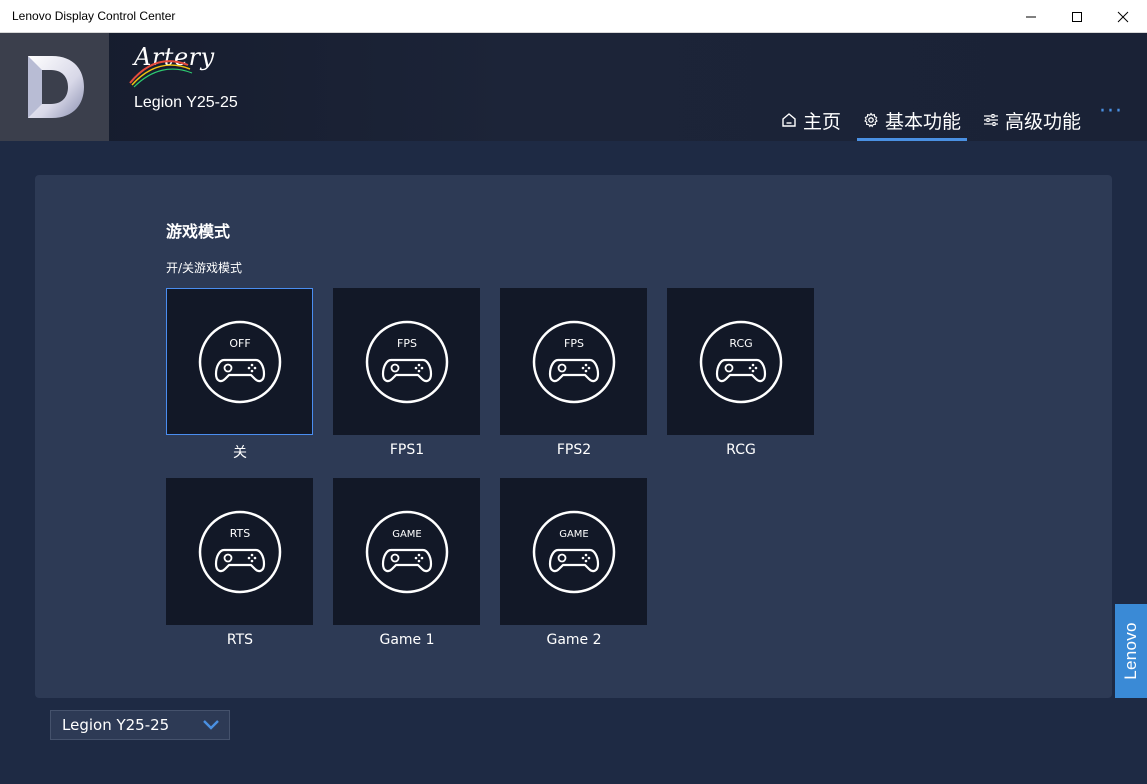 This screenshot has width=1147, height=784. I want to click on tab-advanced-functions: 高级功能, so click(1032, 118).